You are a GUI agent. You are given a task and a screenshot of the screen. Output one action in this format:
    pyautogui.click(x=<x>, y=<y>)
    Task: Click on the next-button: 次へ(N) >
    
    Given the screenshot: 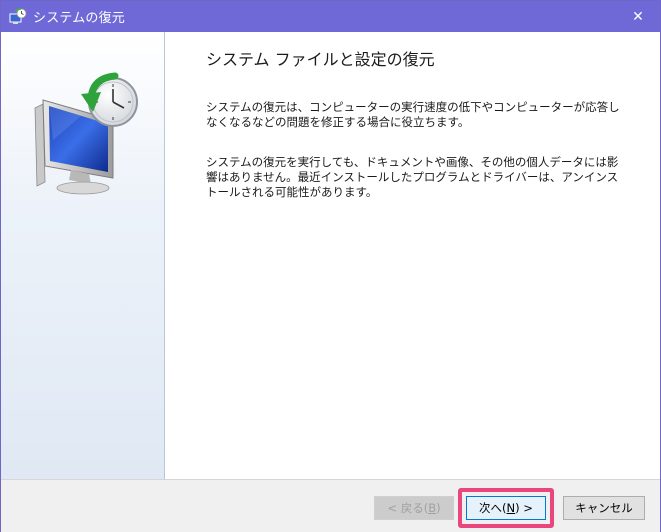 What is the action you would take?
    pyautogui.click(x=506, y=508)
    